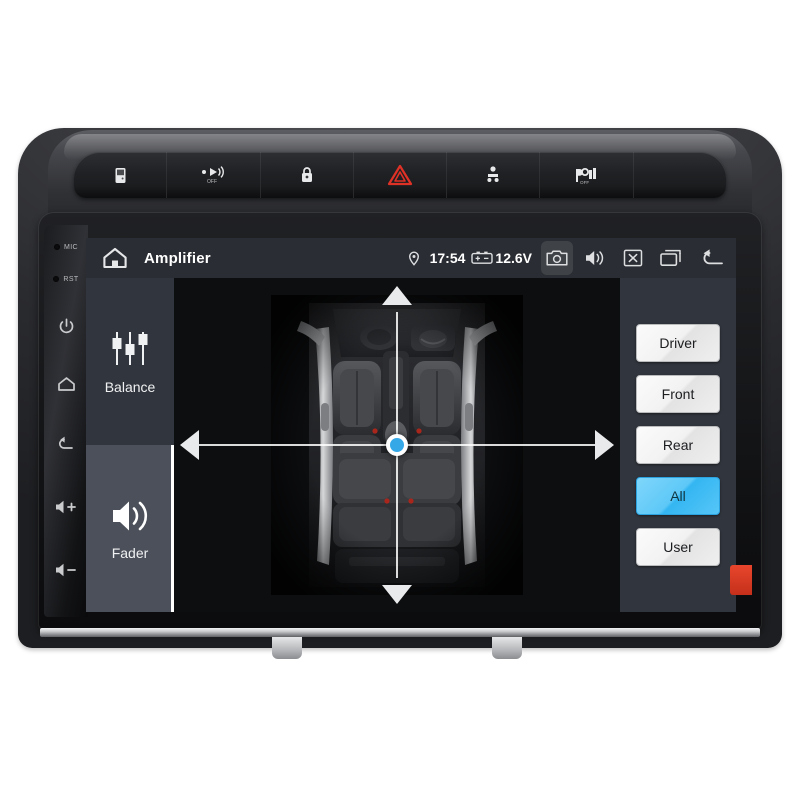 This screenshot has width=800, height=800. I want to click on arrow-up, so click(397, 295).